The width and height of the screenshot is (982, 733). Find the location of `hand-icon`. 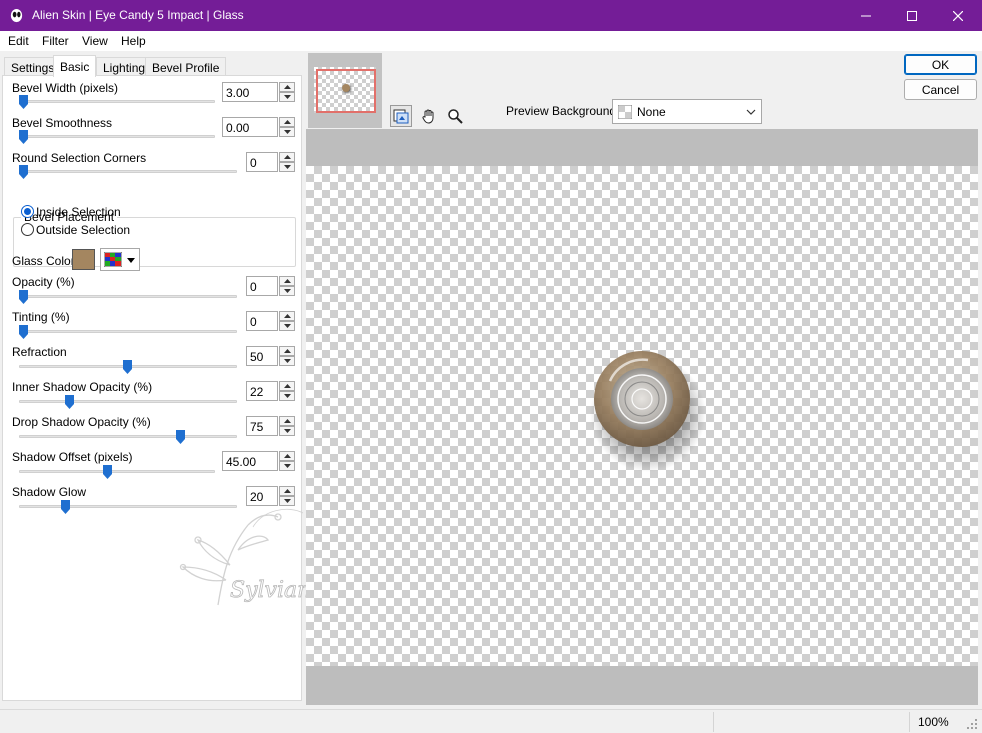

hand-icon is located at coordinates (428, 116).